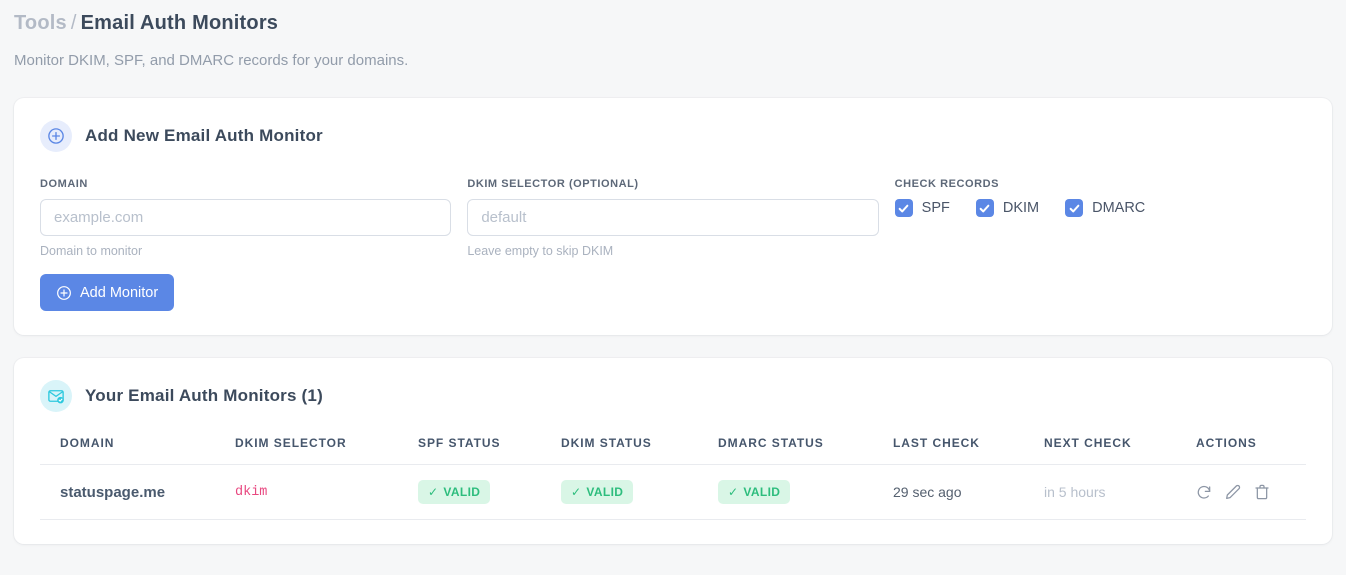  I want to click on monitors-list-card-title: Your Email Auth Monitors (1), so click(204, 395).